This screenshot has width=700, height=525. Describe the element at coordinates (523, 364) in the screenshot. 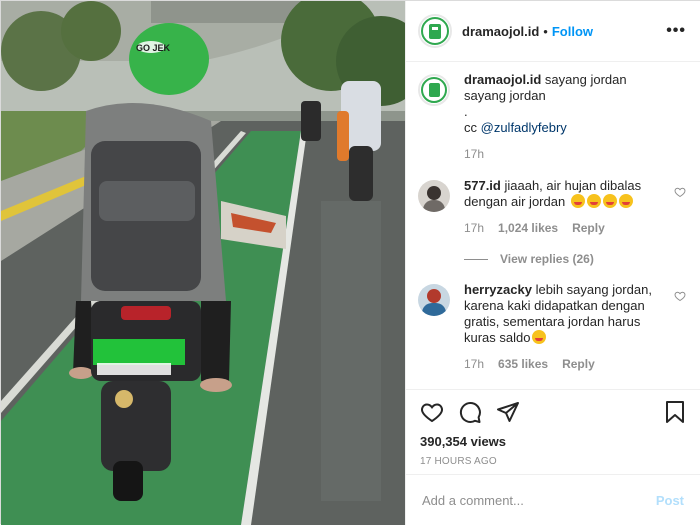

I see `comment-likes: 635 likes` at that location.